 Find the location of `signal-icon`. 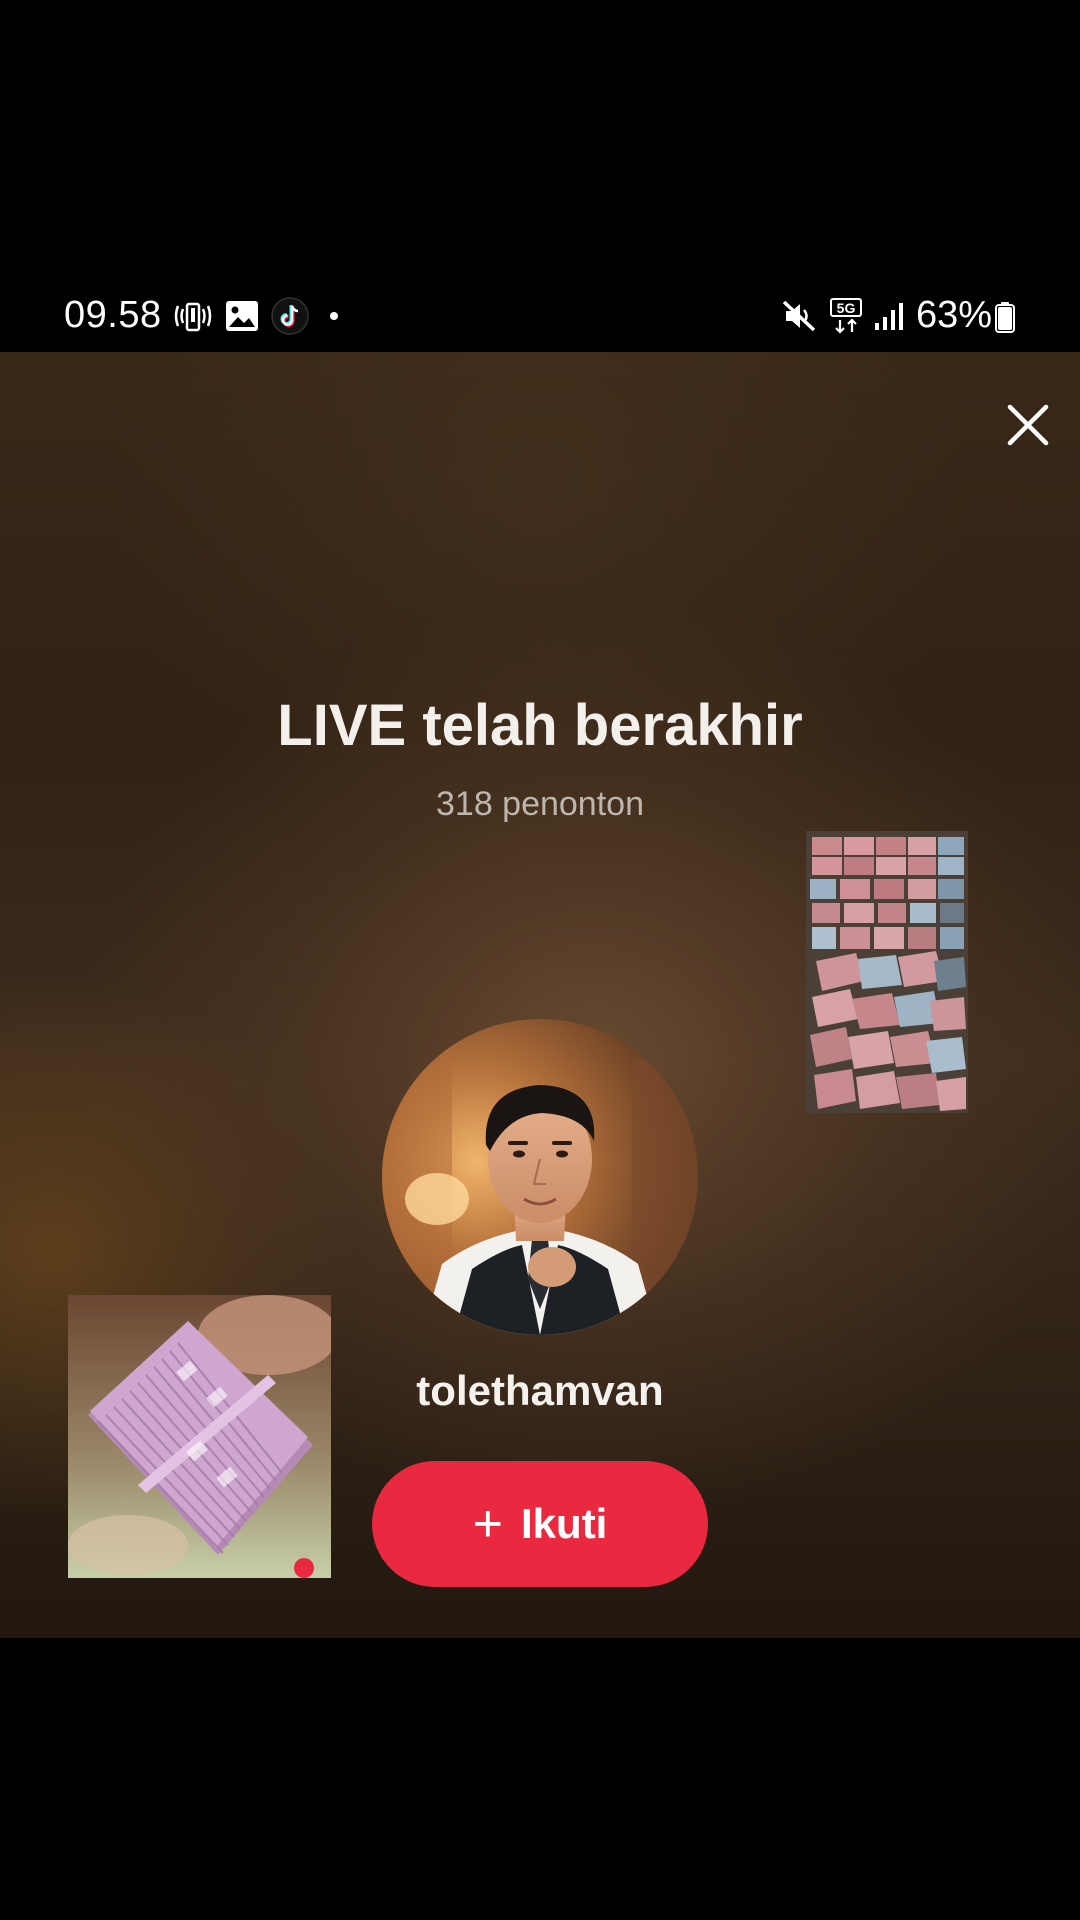

signal-icon is located at coordinates (889, 316).